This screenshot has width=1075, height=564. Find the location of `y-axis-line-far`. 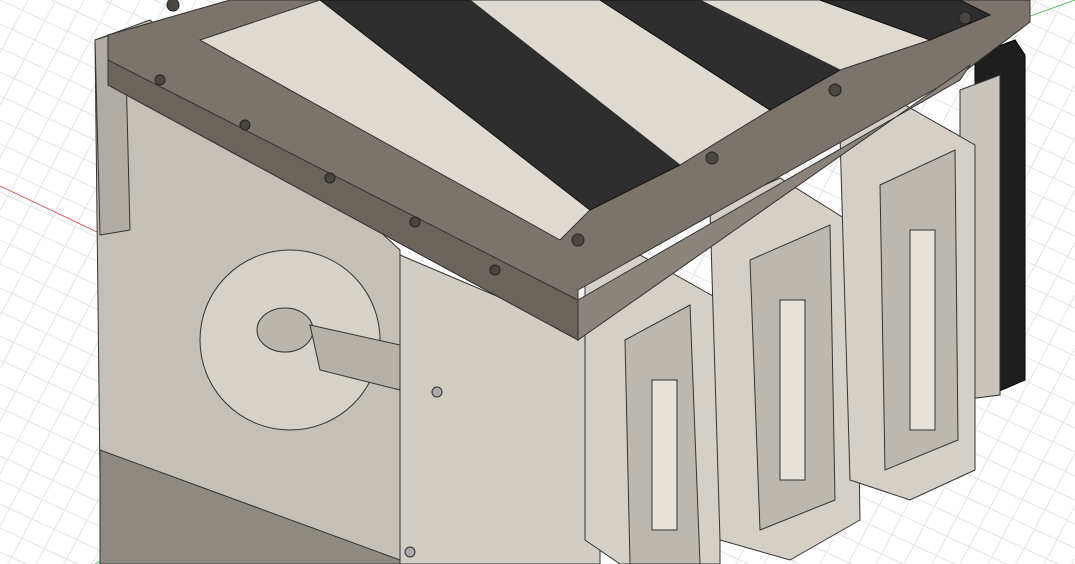

y-axis-line-far is located at coordinates (1049, 9).